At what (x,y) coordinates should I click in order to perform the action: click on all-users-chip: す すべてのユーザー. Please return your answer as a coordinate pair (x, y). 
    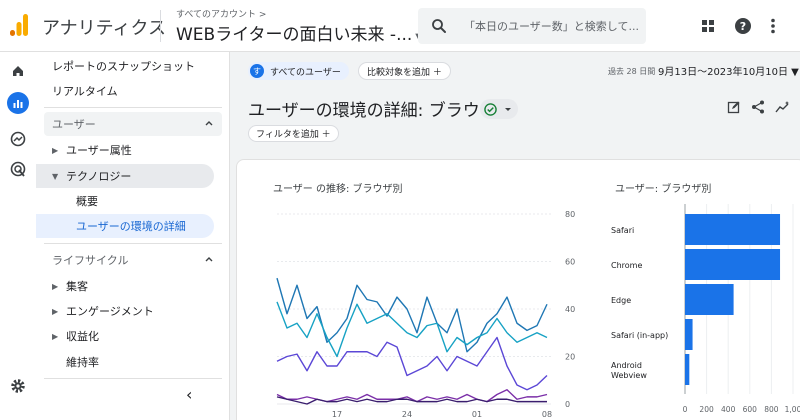
    Looking at the image, I should click on (298, 71).